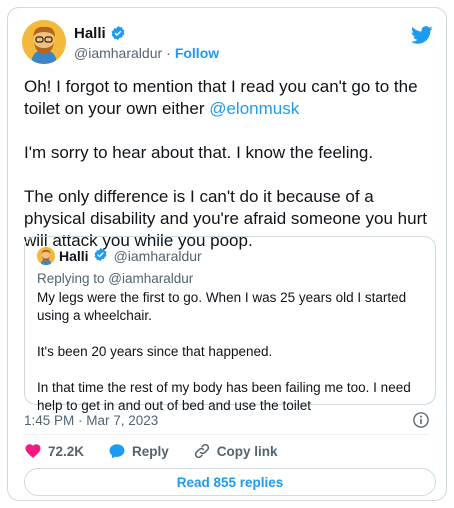 This screenshot has width=454, height=508. I want to click on reply-label: Reply, so click(150, 451).